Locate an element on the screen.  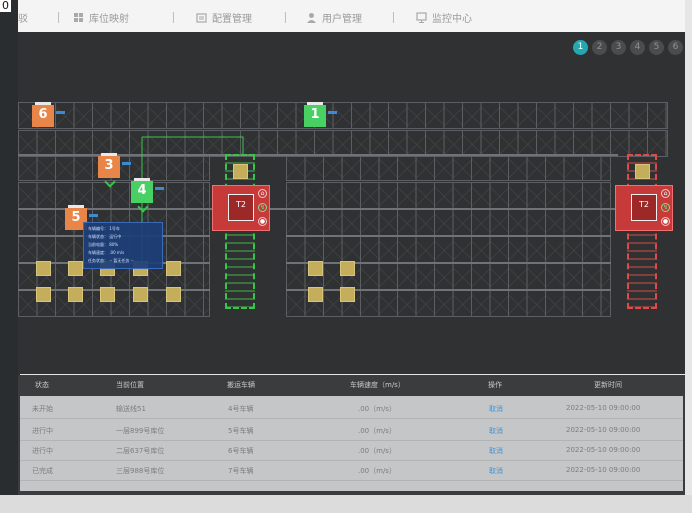
position-marker: 6 is located at coordinates (48, 114).